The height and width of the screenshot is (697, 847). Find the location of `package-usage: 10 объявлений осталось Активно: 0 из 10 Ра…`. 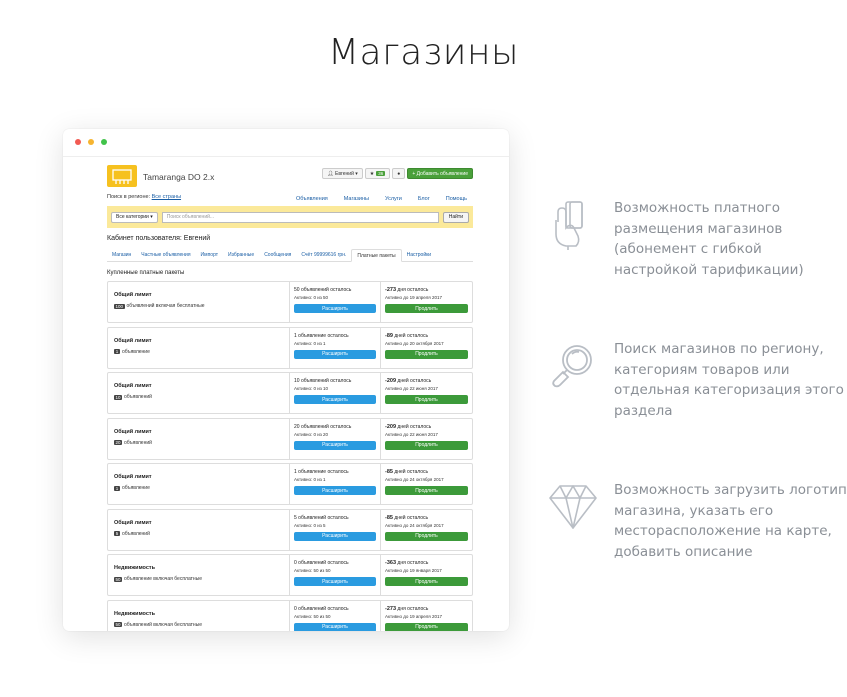

package-usage: 10 объявлений осталось Активно: 0 из 10 Ра… is located at coordinates (335, 393).